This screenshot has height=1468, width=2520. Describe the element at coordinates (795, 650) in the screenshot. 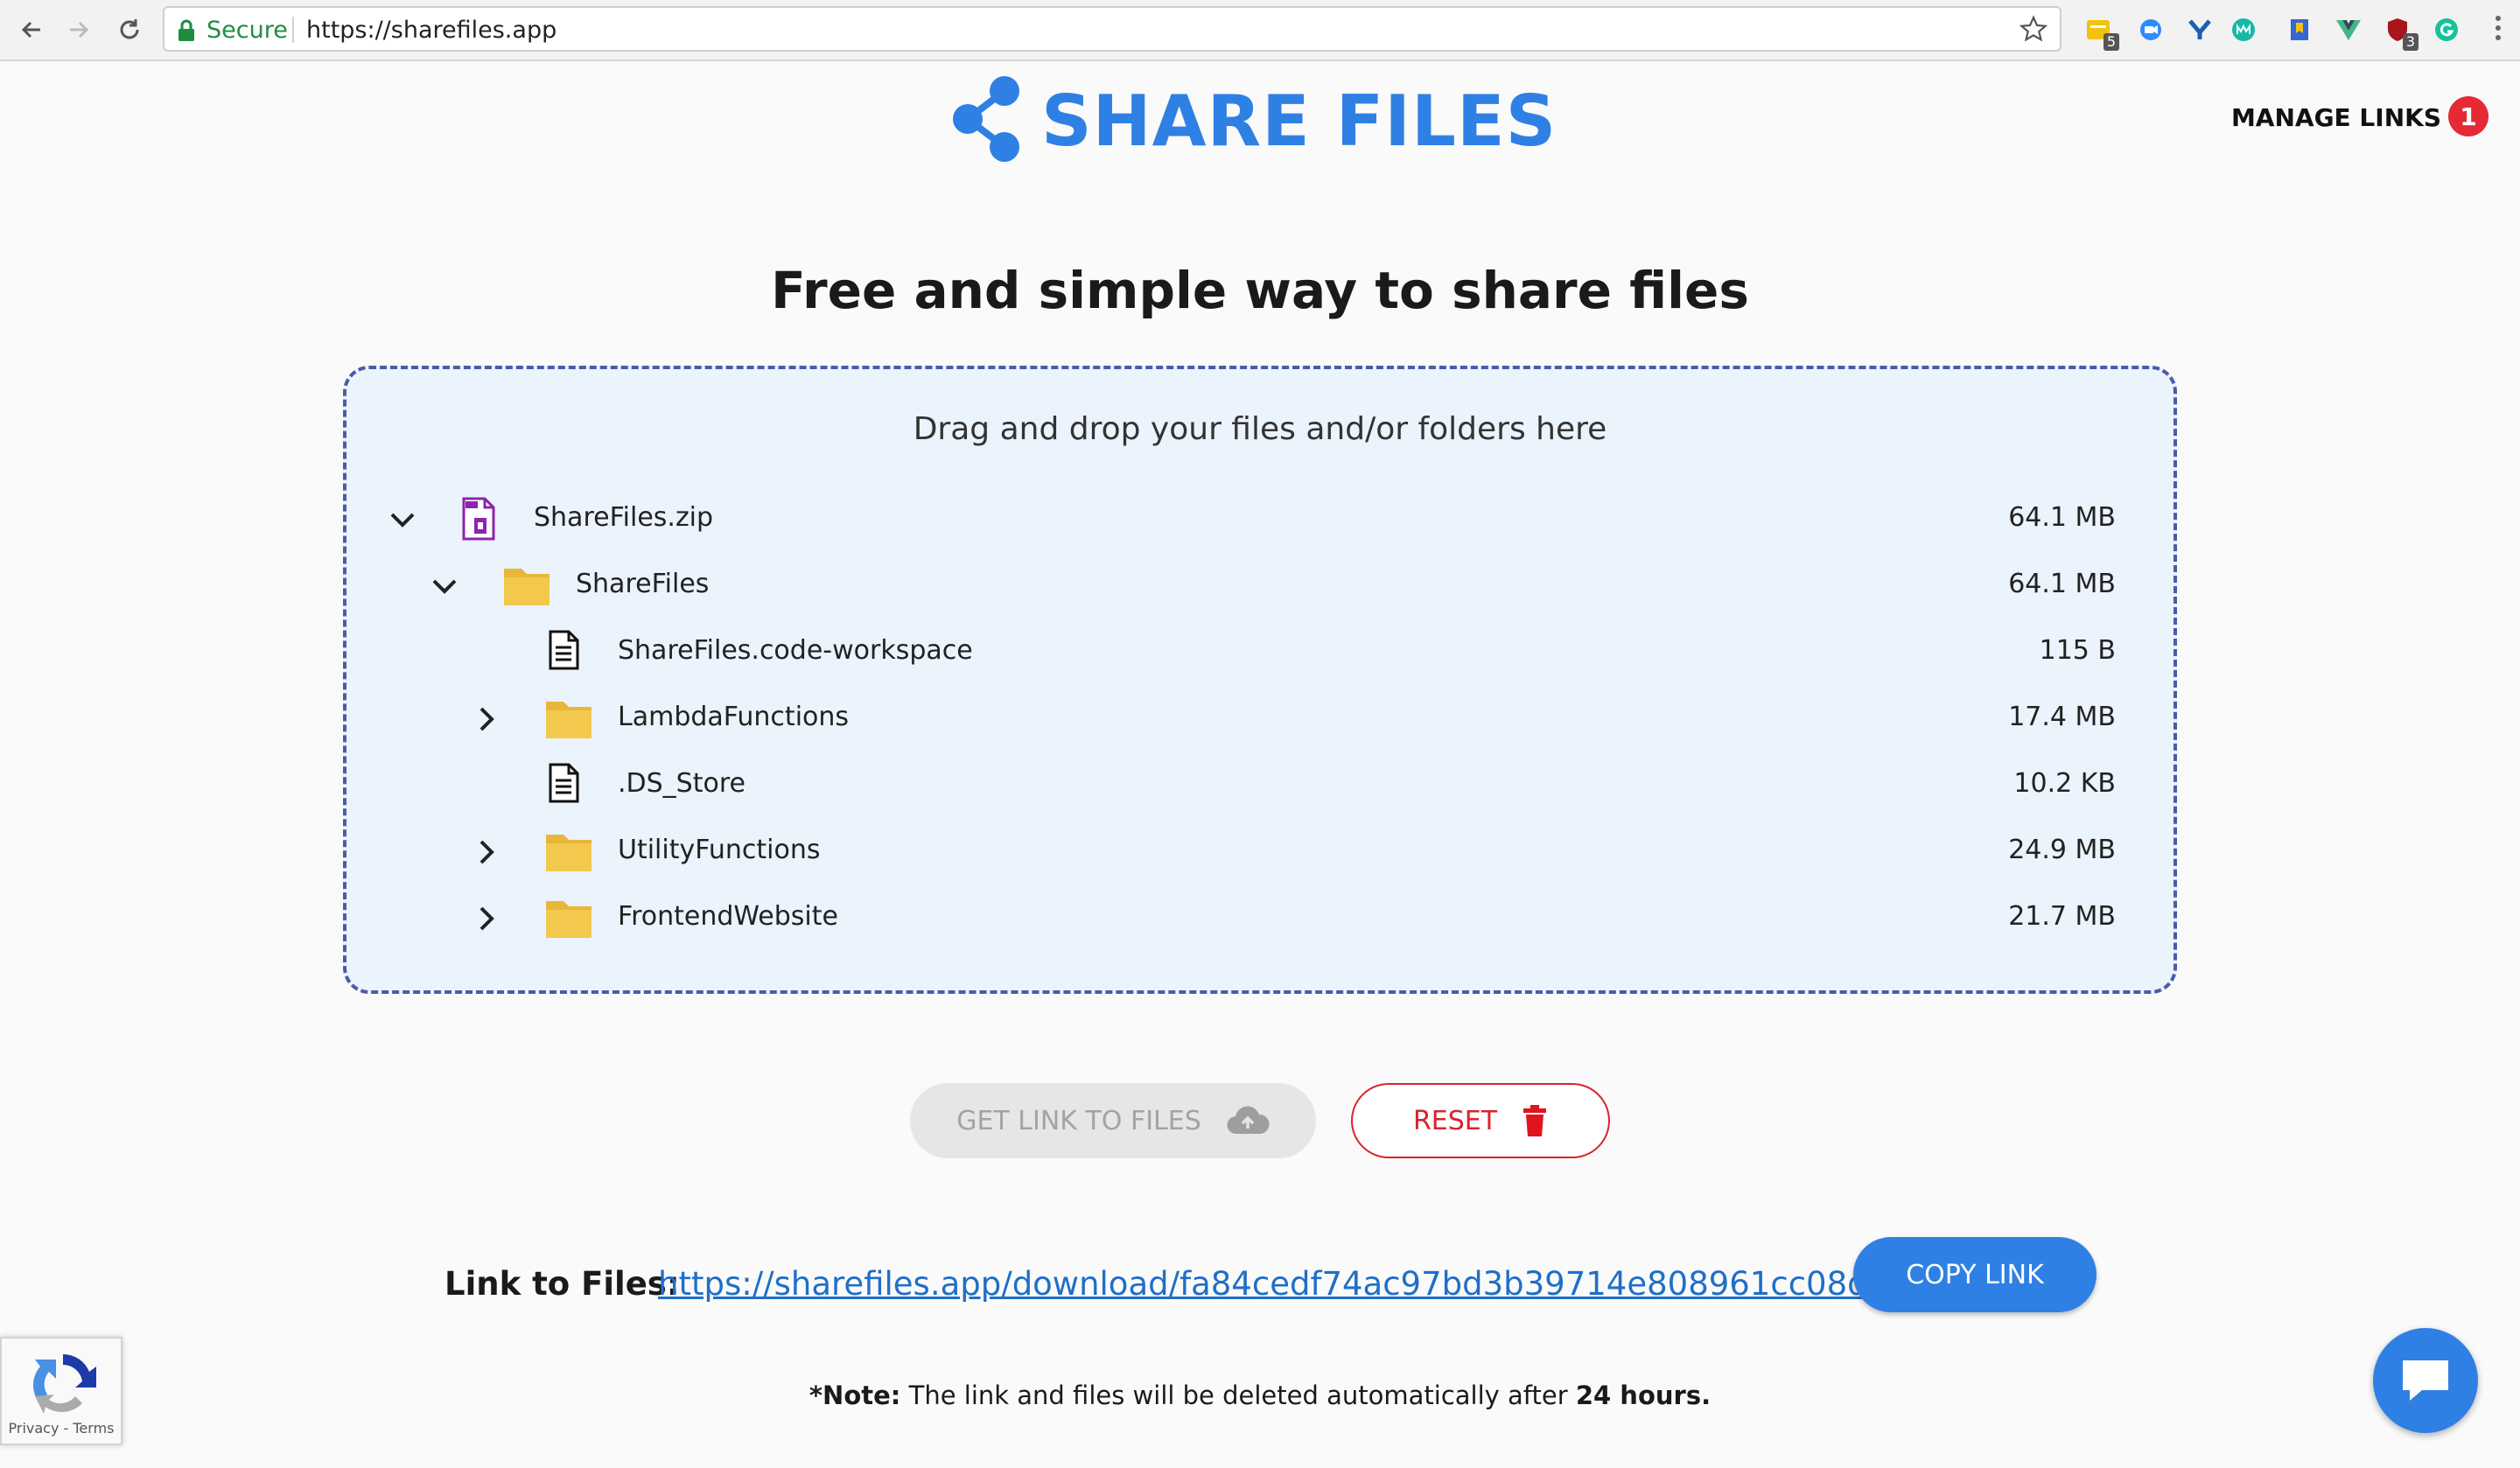

I see `file-name: ShareFiles.code-workspace` at that location.